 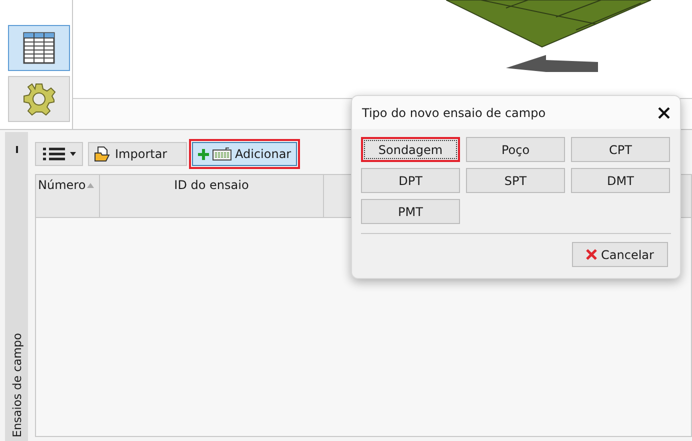 What do you see at coordinates (137, 154) in the screenshot?
I see `import-button: Importar` at bounding box center [137, 154].